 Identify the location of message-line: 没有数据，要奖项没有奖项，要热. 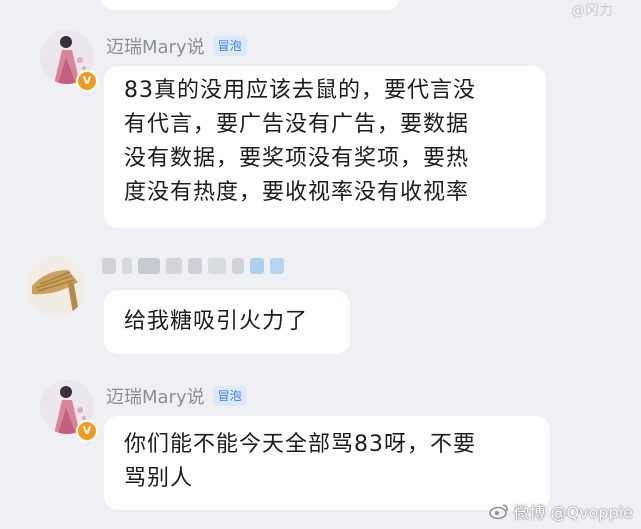
(297, 158).